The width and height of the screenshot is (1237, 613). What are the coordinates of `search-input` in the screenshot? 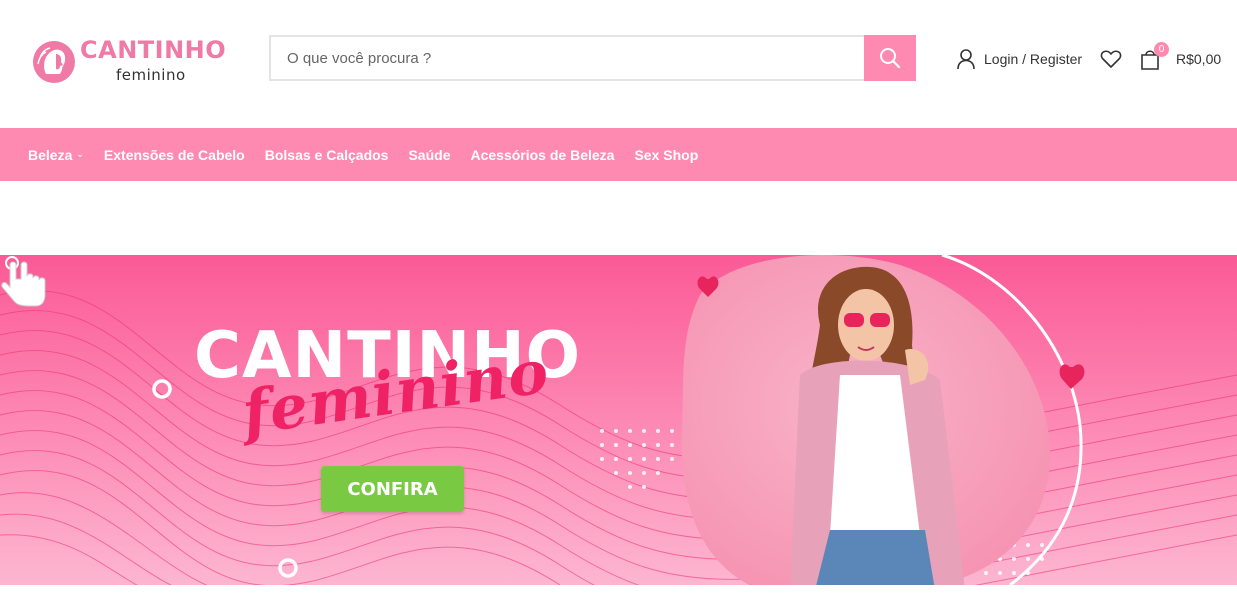 It's located at (567, 58).